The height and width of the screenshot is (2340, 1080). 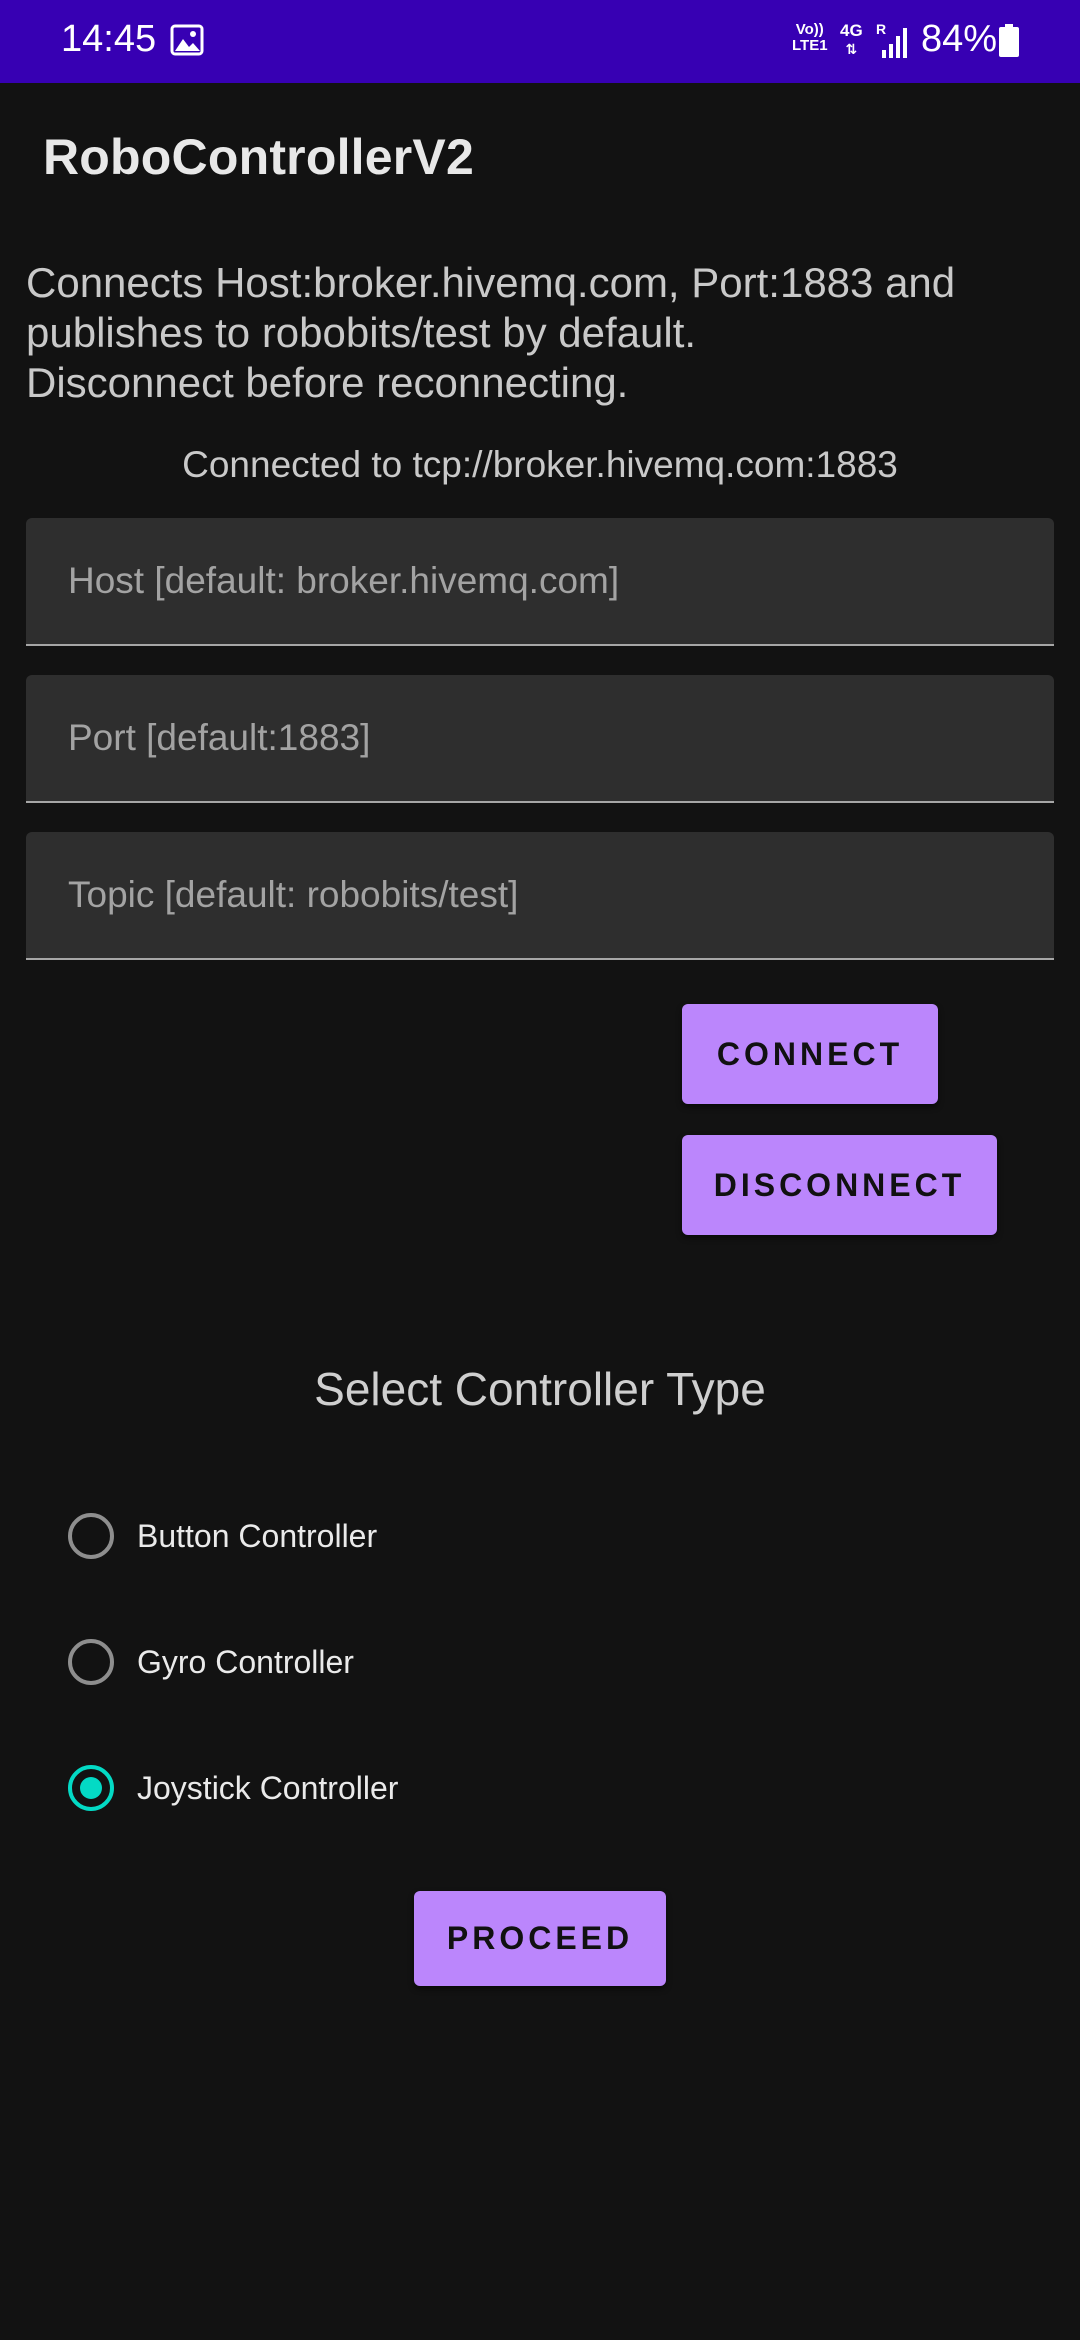 I want to click on port-input, so click(x=540, y=738).